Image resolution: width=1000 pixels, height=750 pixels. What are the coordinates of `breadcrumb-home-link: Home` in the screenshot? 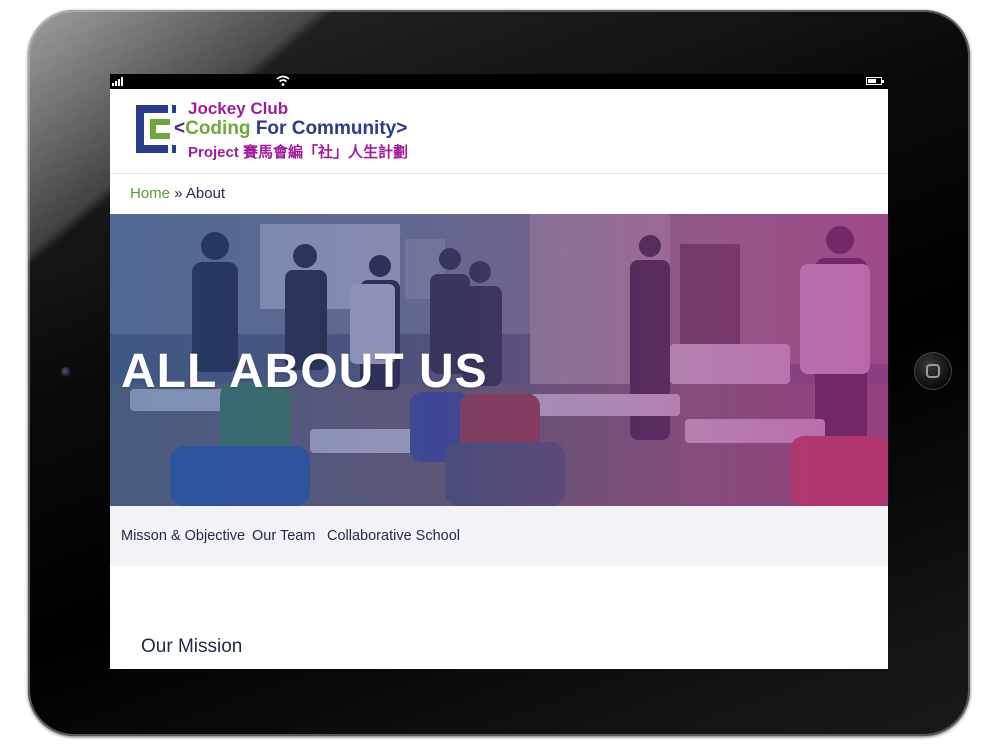 It's located at (150, 193).